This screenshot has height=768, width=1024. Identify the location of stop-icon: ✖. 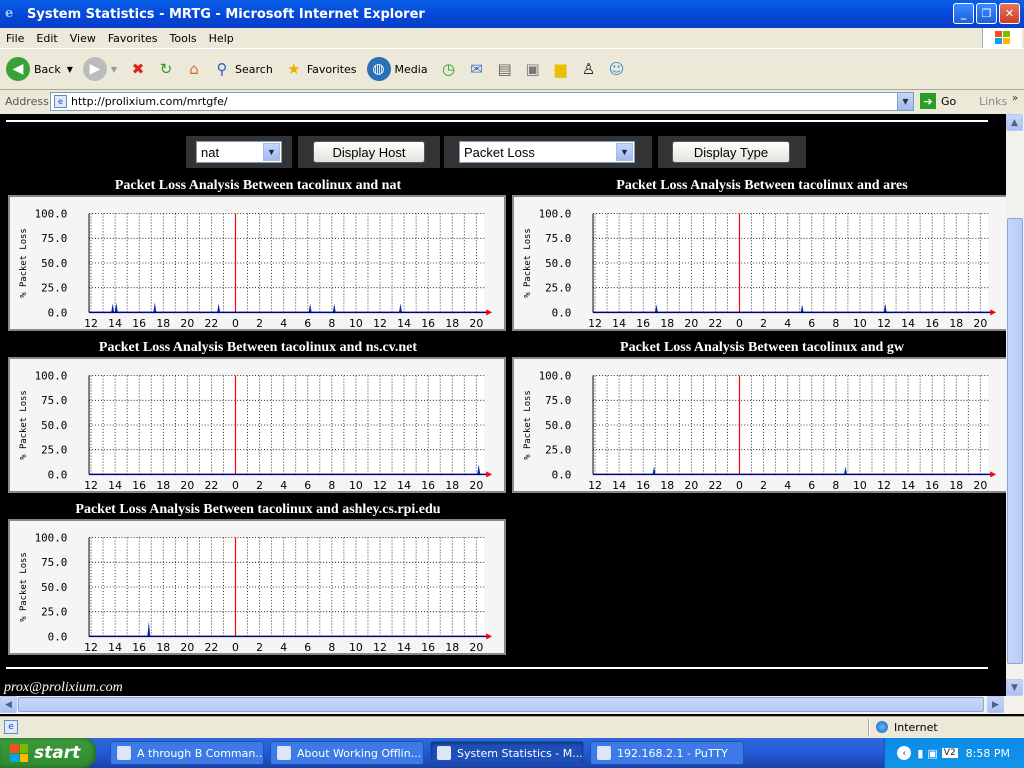
(138, 69).